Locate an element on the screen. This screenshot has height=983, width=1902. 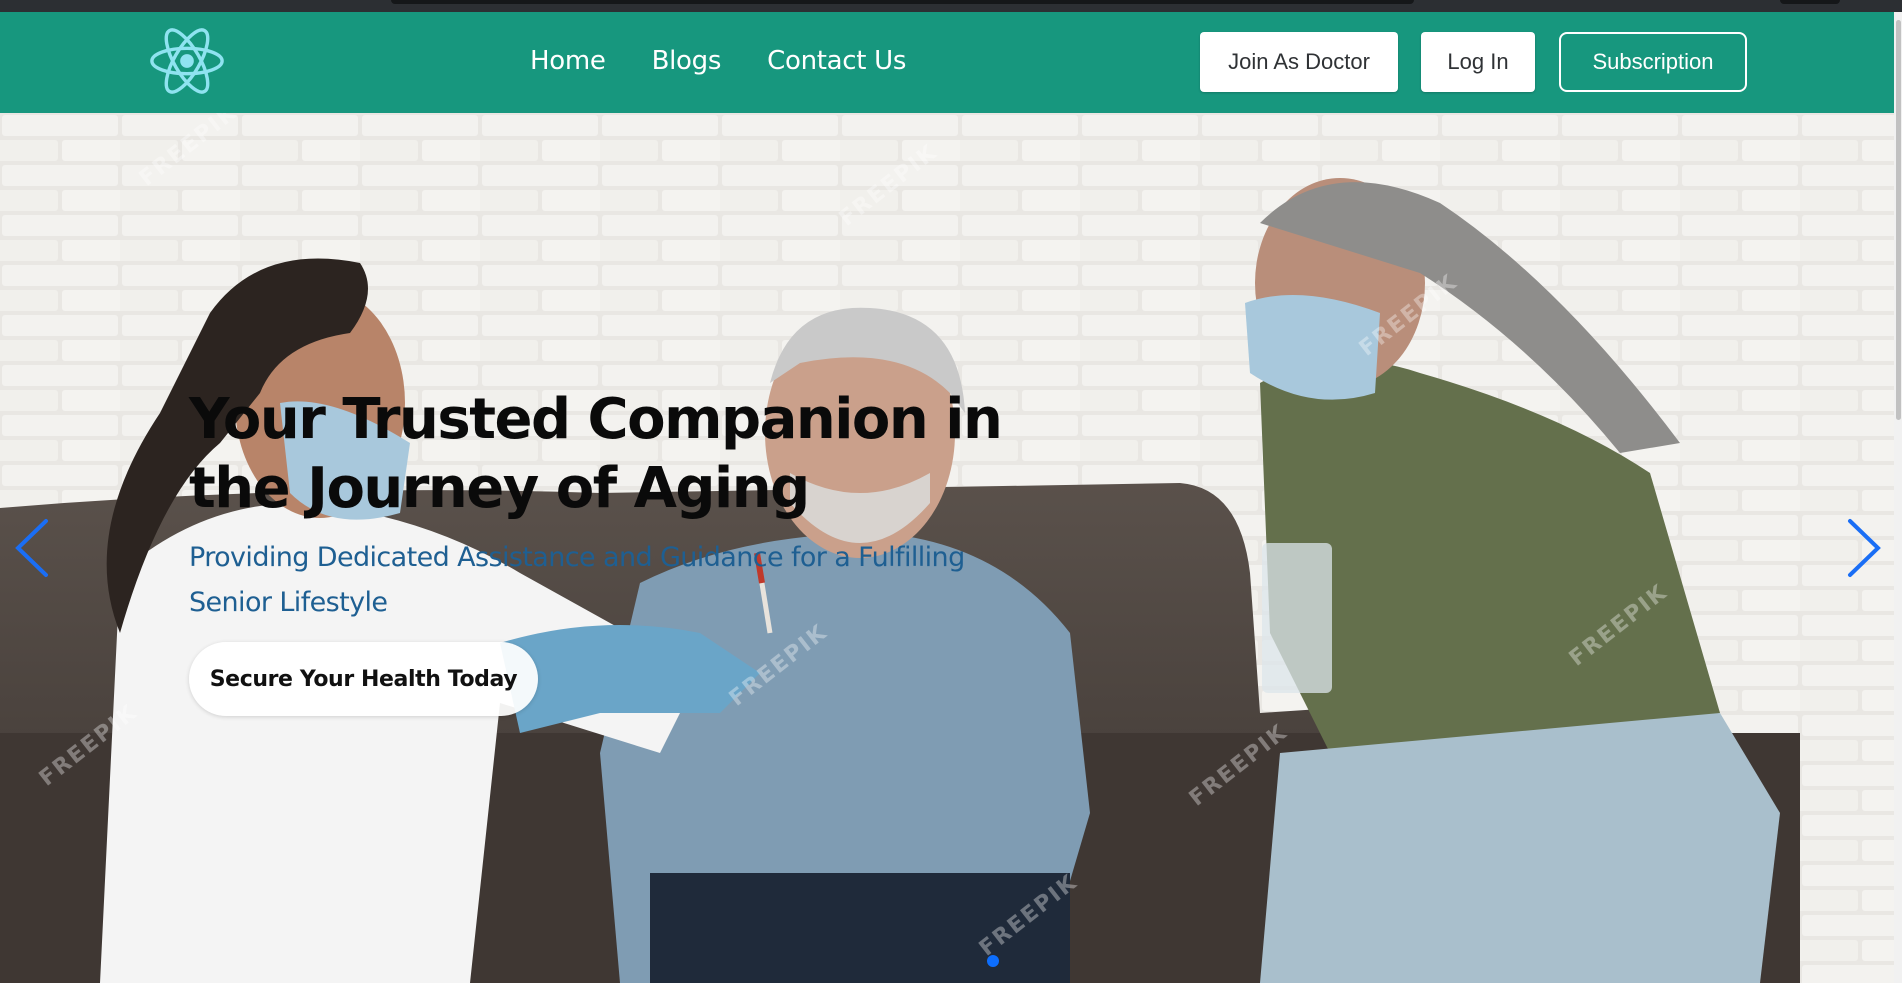
join-as-doctor-button: Join As Doctor is located at coordinates (1299, 62).